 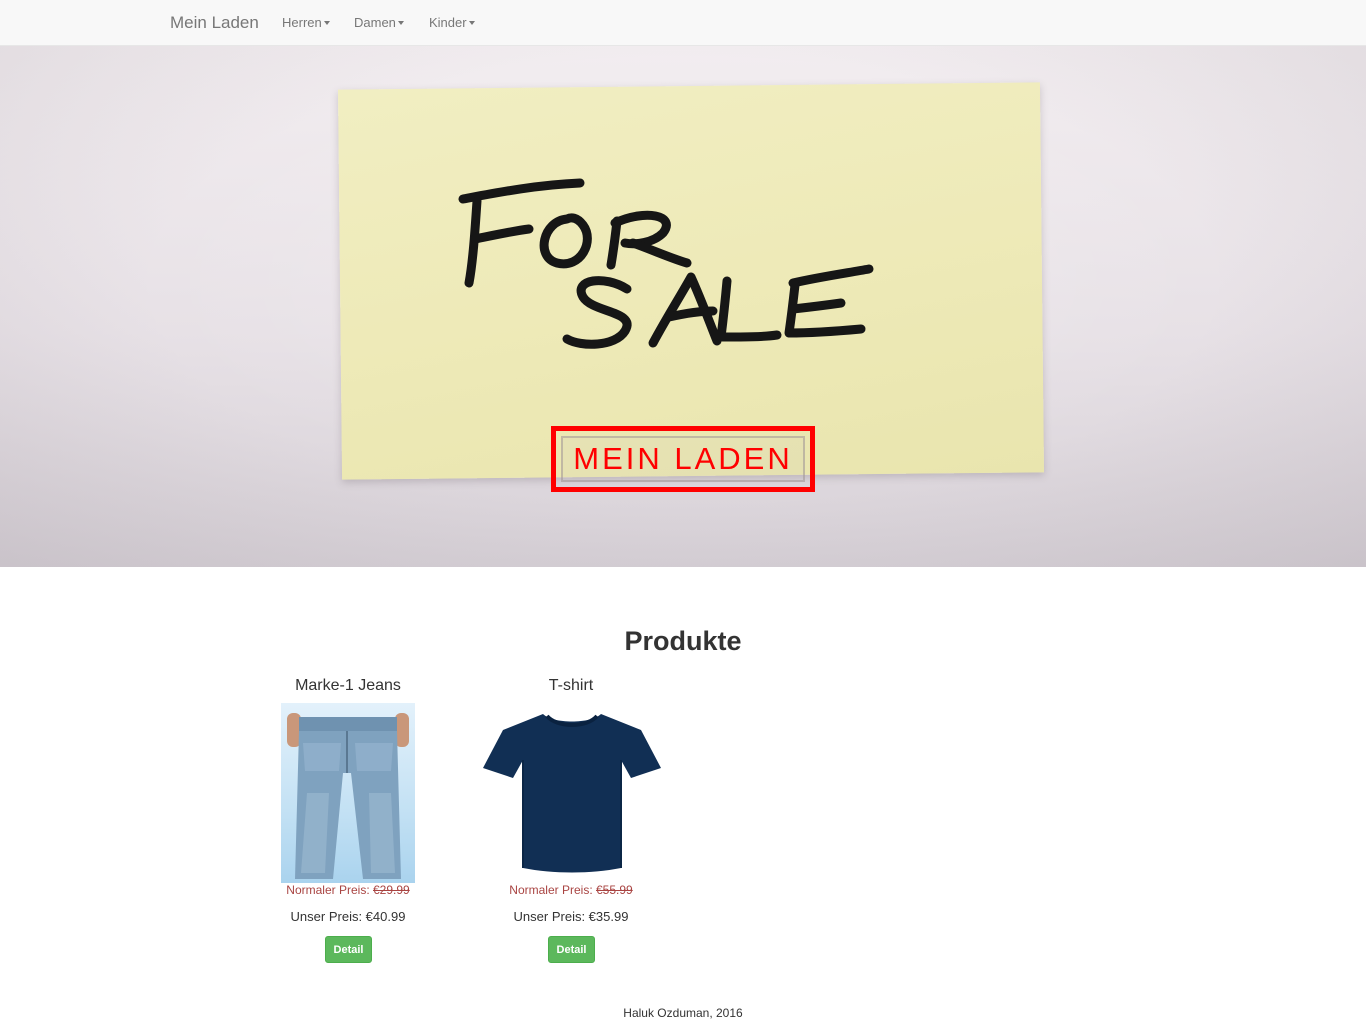 What do you see at coordinates (571, 916) in the screenshot?
I see `our-price-tshirt: Unser Preis: €35.99` at bounding box center [571, 916].